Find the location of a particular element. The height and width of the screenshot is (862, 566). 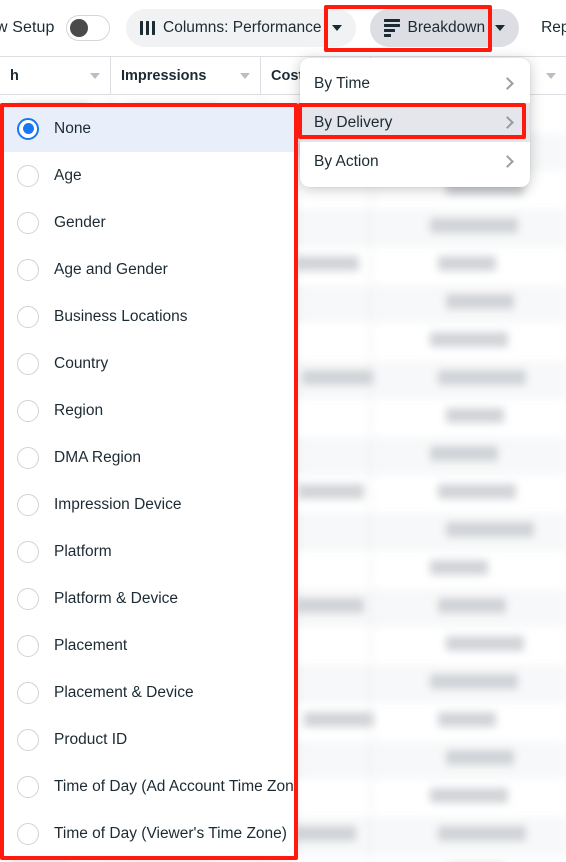

breakdown-button: Breakdown is located at coordinates (444, 28).